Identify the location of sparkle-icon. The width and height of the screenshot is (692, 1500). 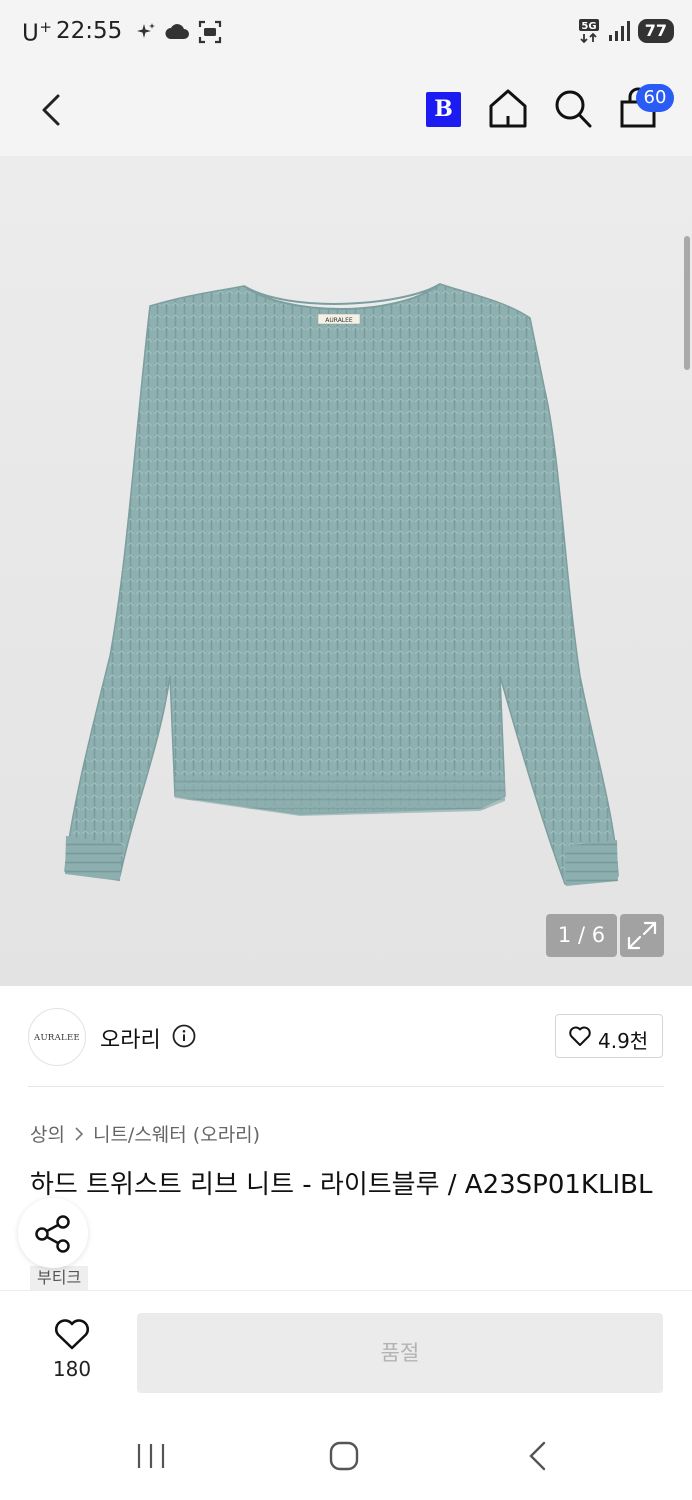
(146, 30).